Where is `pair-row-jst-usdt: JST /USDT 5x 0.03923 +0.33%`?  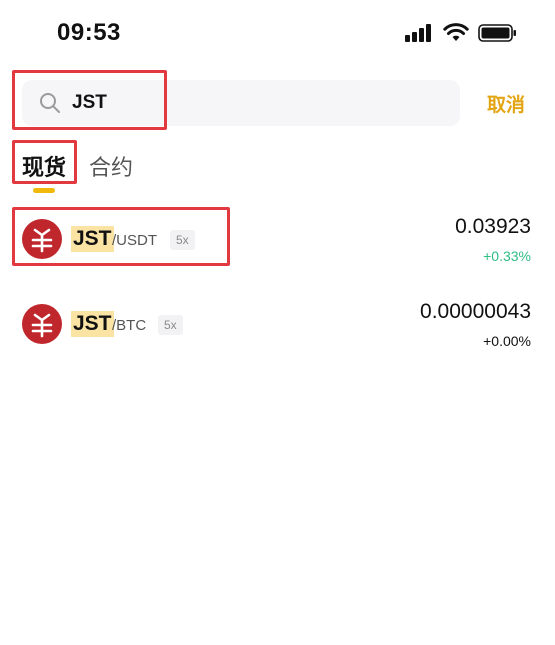
pair-row-jst-usdt: JST /USDT 5x 0.03923 +0.33% is located at coordinates (277, 238).